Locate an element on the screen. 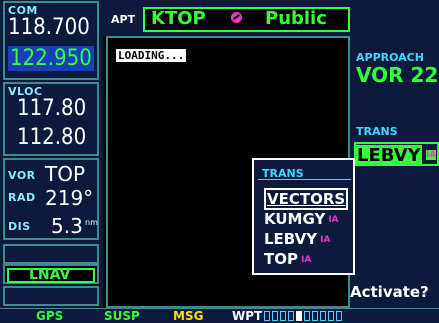 The image size is (439, 323). trans-popup: TRANS VECTORS KUMGY IA LEBVY IA TOP IA is located at coordinates (303, 216).